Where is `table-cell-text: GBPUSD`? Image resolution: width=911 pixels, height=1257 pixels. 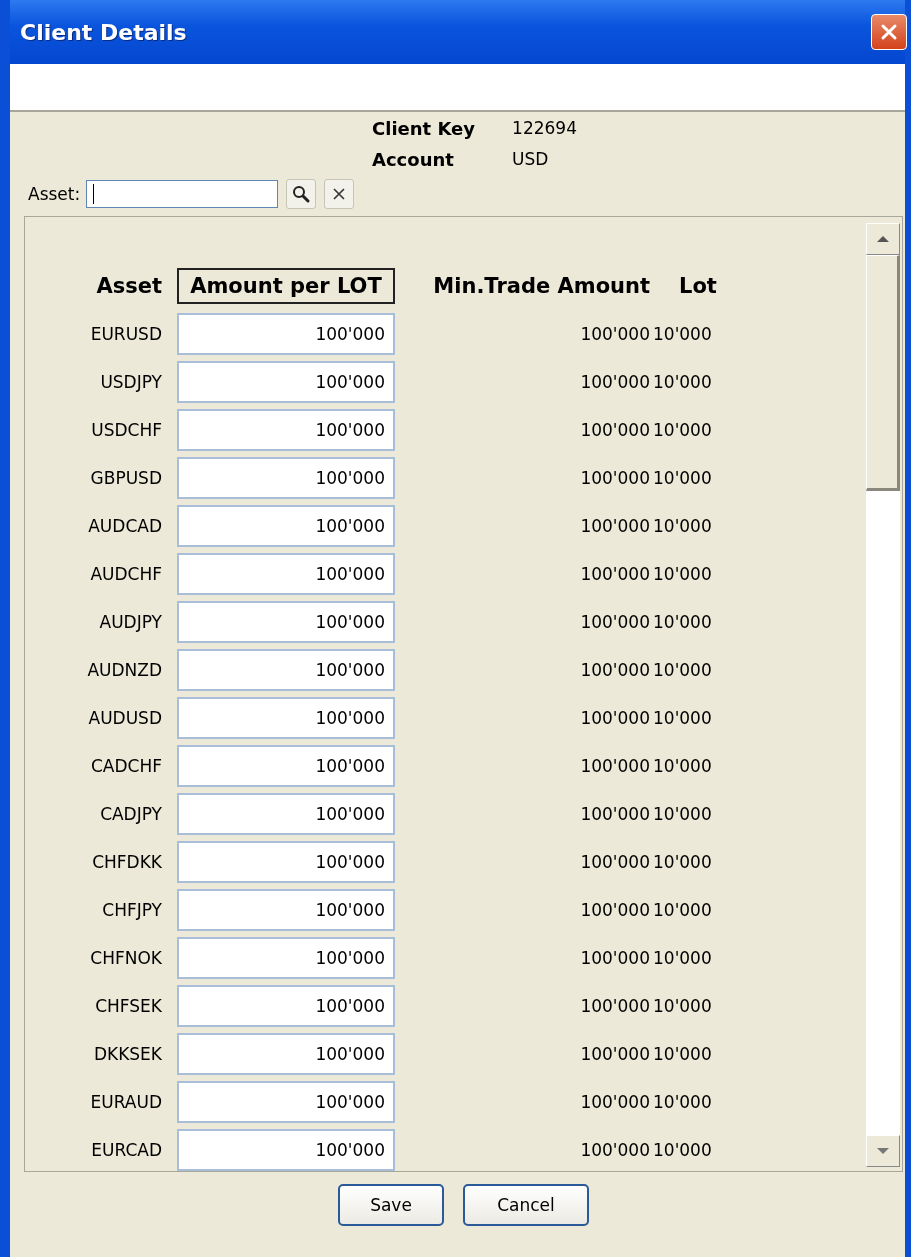 table-cell-text: GBPUSD is located at coordinates (125, 478).